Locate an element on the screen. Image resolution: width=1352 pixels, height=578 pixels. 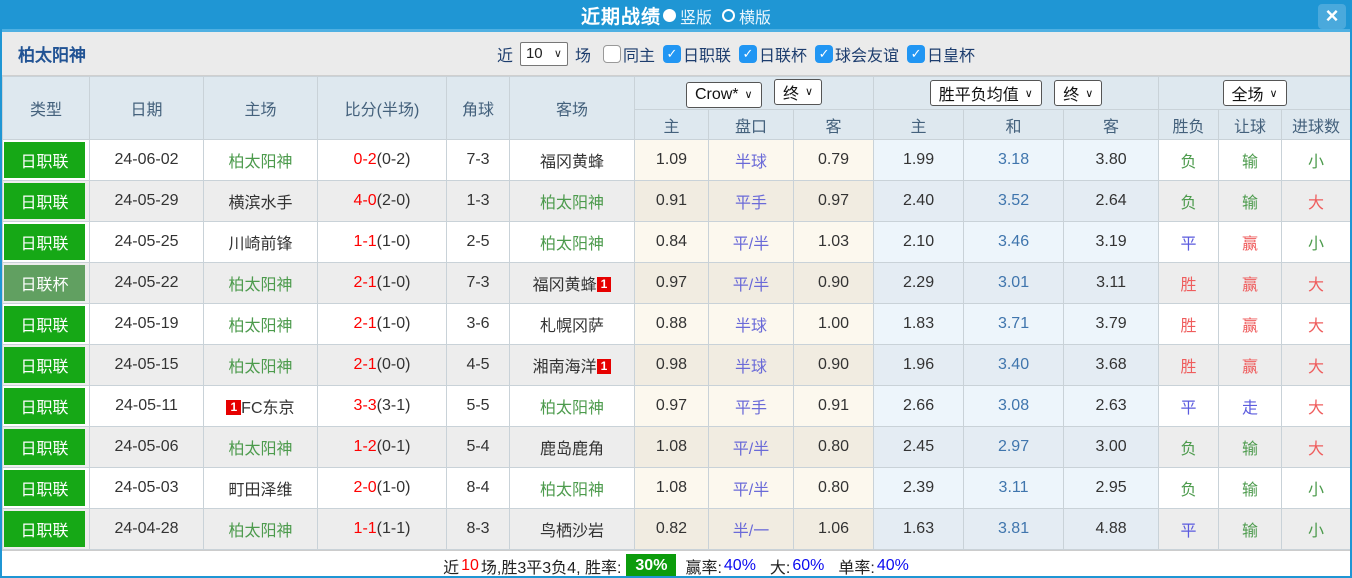
cell-score: 1-1(1-0) is located at coordinates (382, 242).